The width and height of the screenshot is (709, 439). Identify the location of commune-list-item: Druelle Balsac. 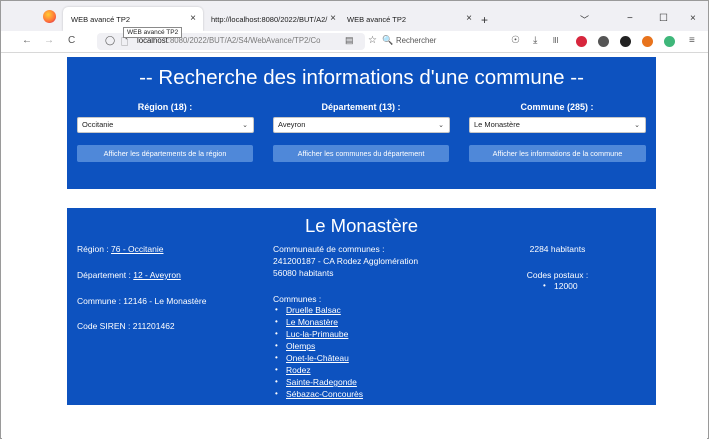
(313, 310).